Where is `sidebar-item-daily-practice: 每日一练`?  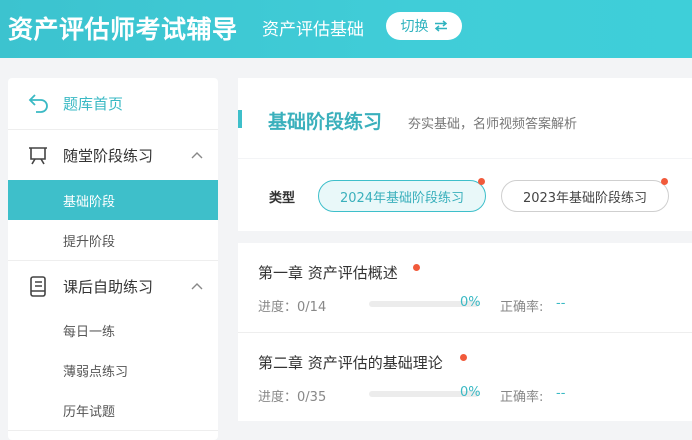
sidebar-item-daily-practice: 每日一练 is located at coordinates (113, 330).